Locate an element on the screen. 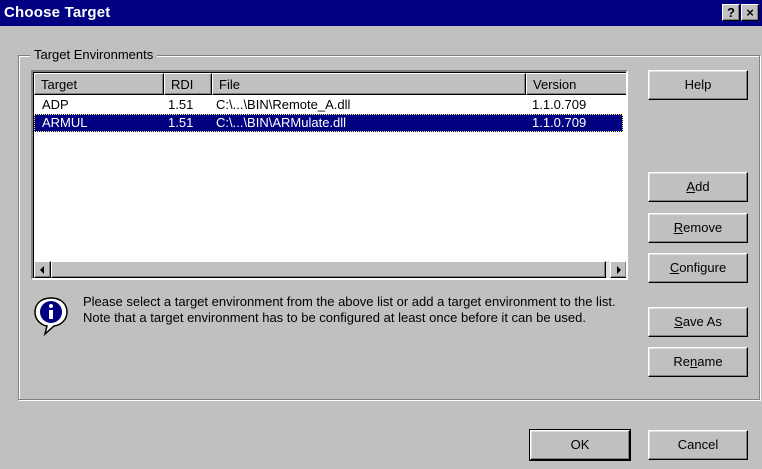  column-header-target: Target is located at coordinates (99, 84).